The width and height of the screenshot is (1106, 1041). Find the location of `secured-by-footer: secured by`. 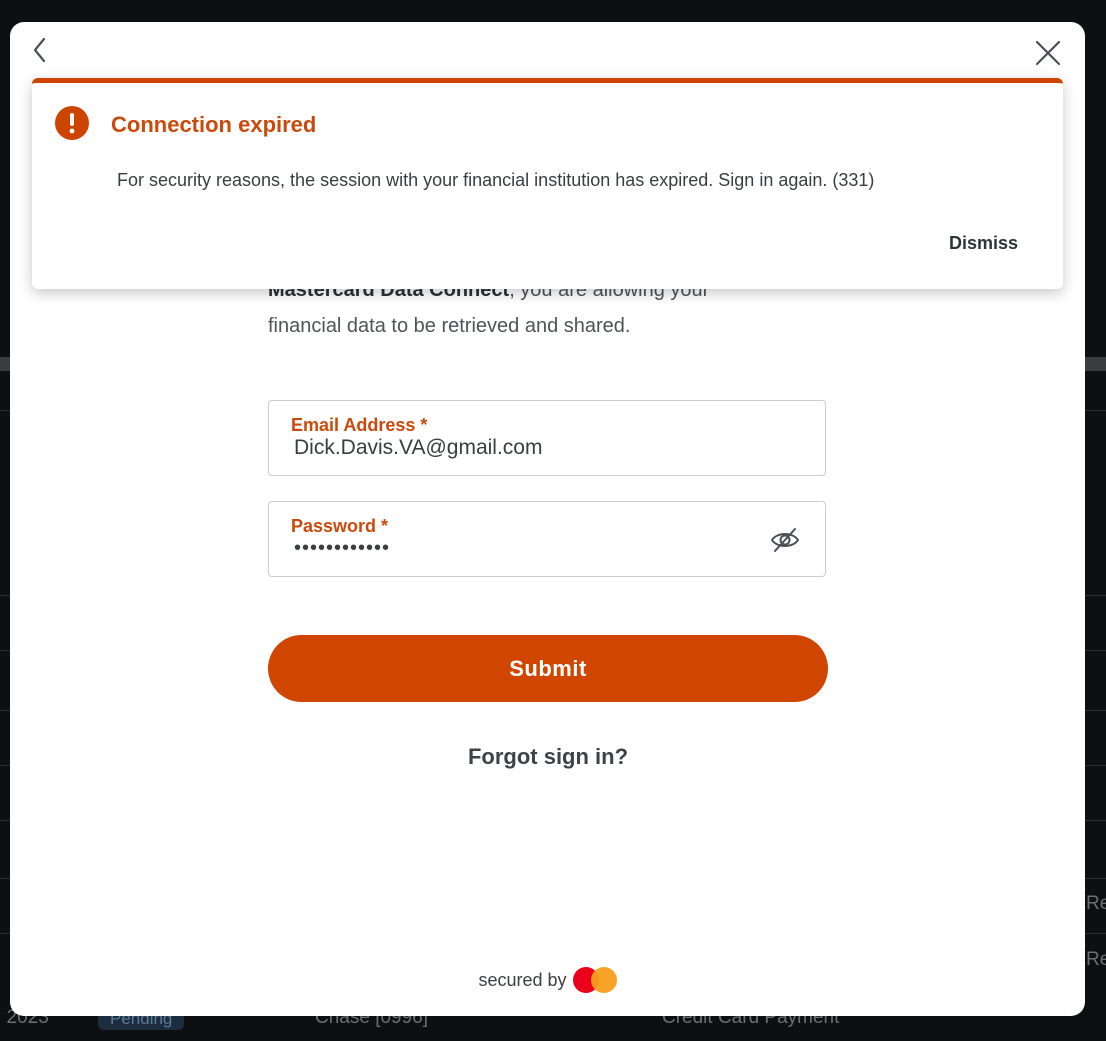

secured-by-footer: secured by is located at coordinates (547, 980).